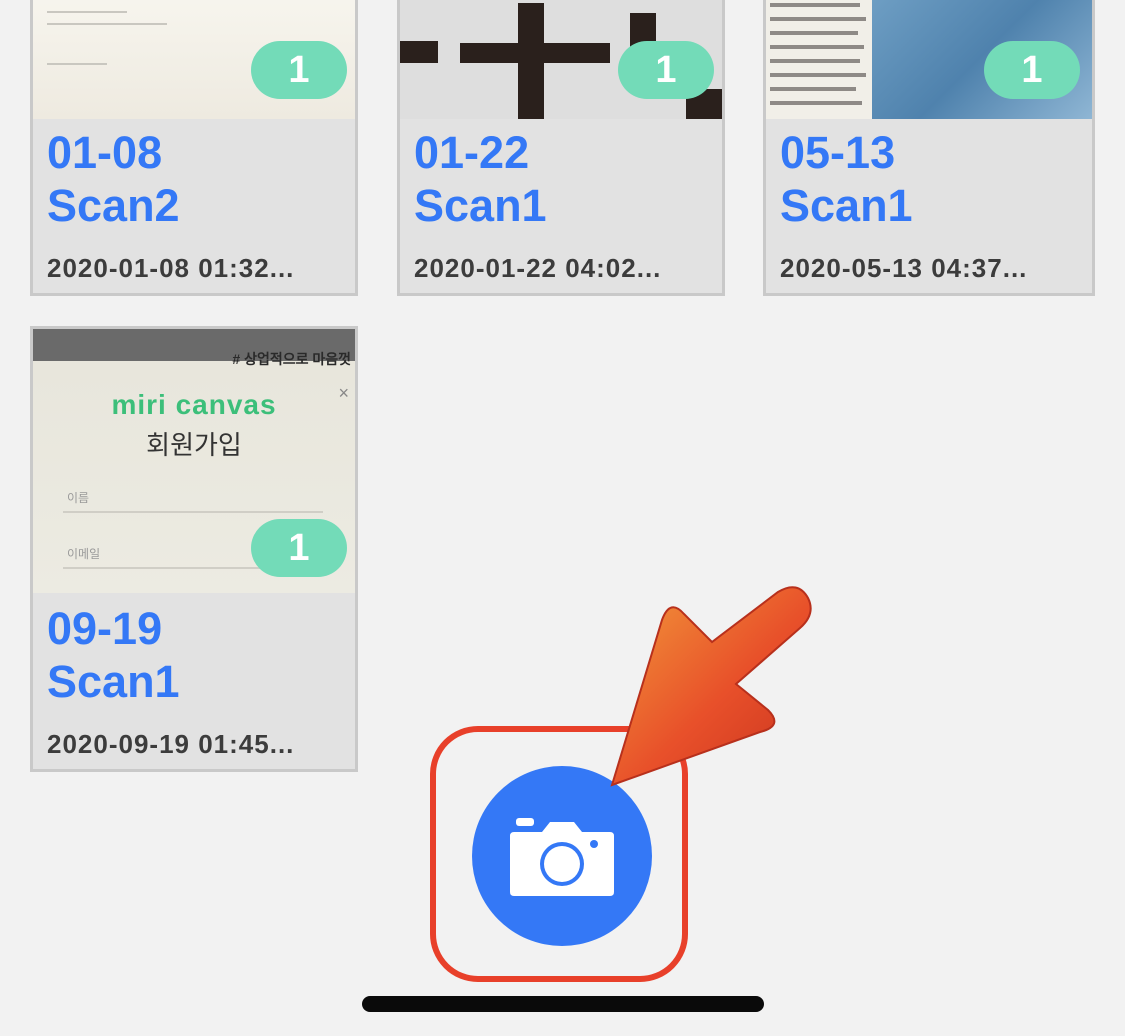  Describe the element at coordinates (84, 554) in the screenshot. I see `thumb-field-email: 이메일` at that location.